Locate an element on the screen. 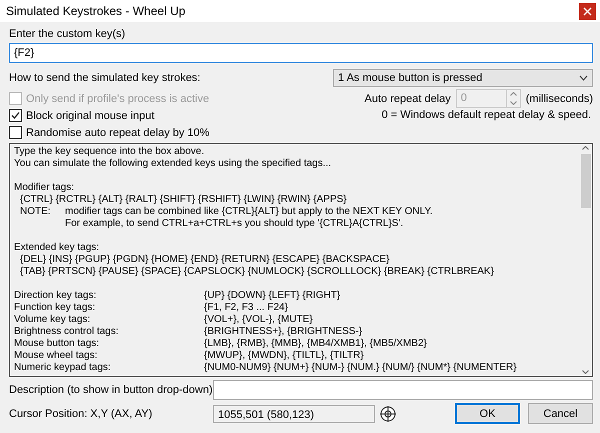  checkbox-label: Only send if profile's process is active is located at coordinates (118, 98).